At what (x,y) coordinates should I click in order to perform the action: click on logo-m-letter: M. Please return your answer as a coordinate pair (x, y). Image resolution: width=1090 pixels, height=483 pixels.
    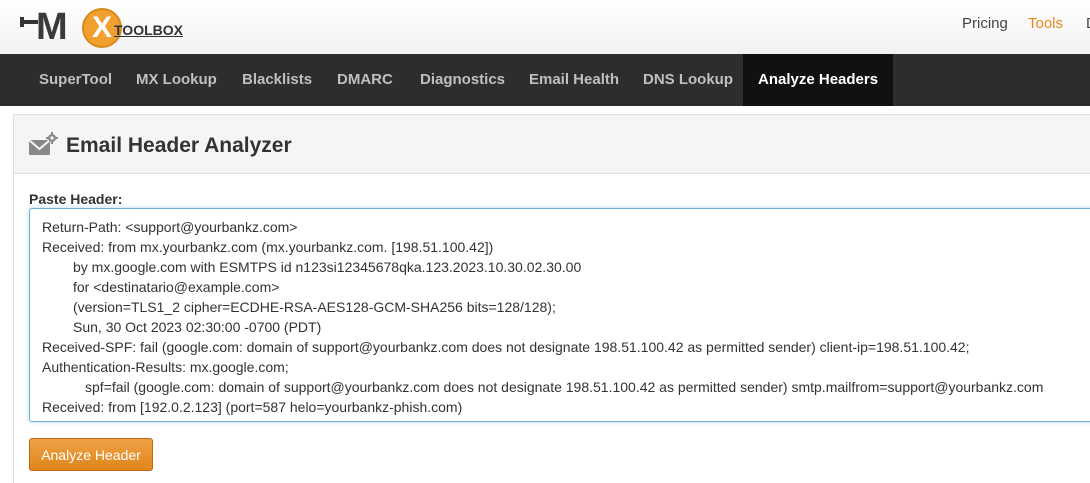
    Looking at the image, I should click on (52, 27).